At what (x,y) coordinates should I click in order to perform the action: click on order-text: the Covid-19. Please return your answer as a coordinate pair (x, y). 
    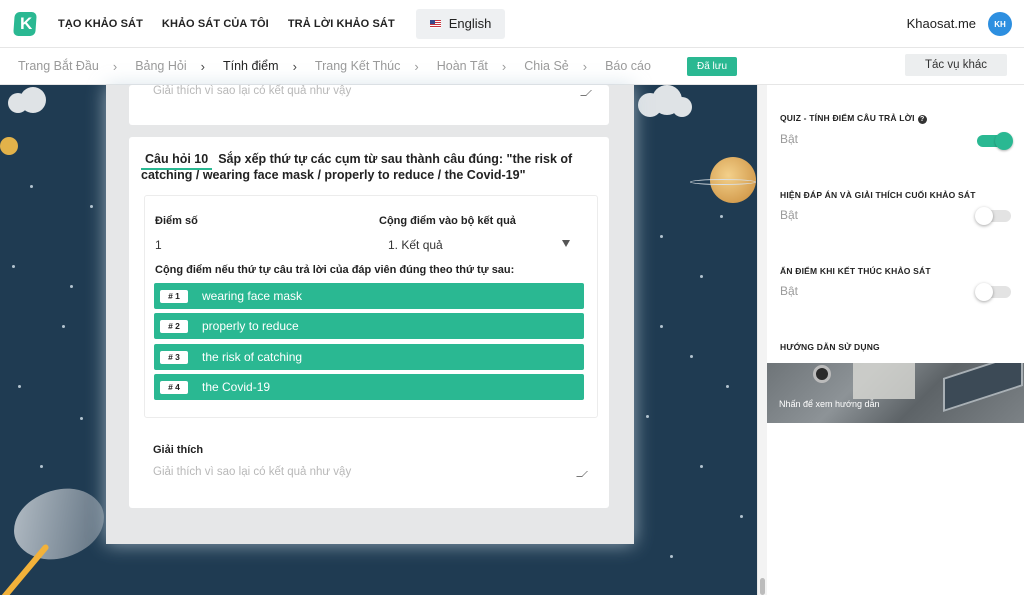
    Looking at the image, I should click on (236, 387).